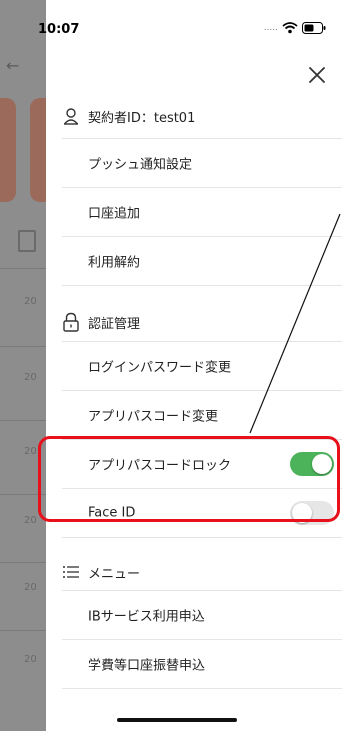 Image resolution: width=342 pixels, height=731 pixels. What do you see at coordinates (295, 323) in the screenshot?
I see `annotation-pointer-line` at bounding box center [295, 323].